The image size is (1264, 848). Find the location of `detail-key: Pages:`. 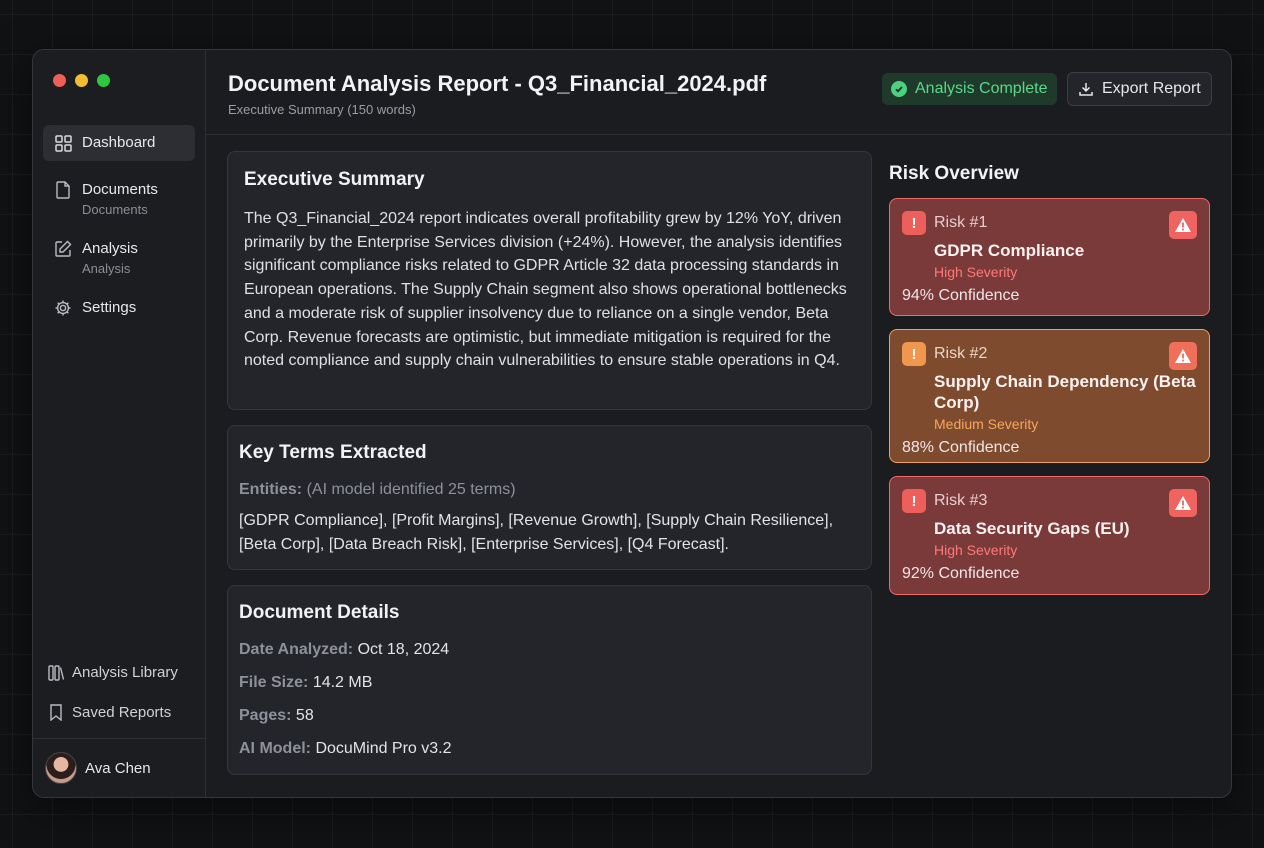

detail-key: Pages: is located at coordinates (265, 715).